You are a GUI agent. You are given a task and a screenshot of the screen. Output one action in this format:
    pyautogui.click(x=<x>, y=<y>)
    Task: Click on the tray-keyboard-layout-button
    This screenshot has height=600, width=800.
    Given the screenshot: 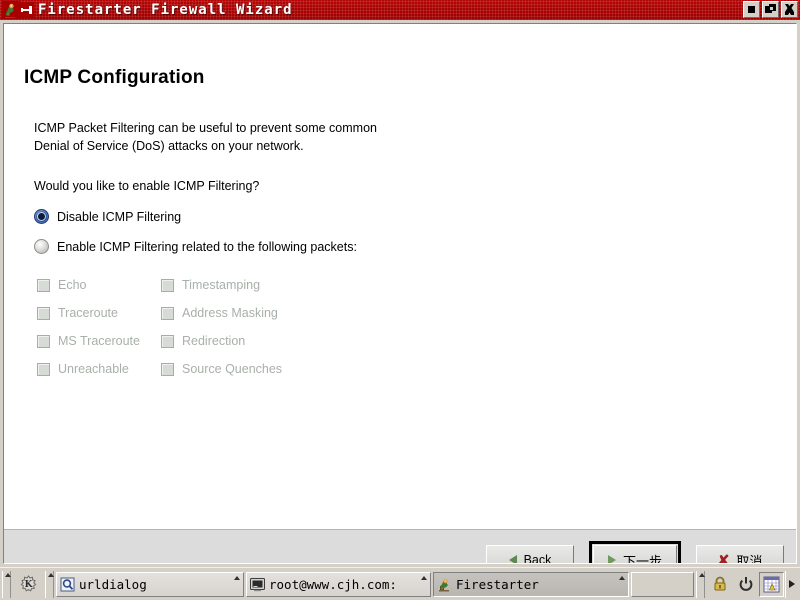 What is the action you would take?
    pyautogui.click(x=771, y=584)
    